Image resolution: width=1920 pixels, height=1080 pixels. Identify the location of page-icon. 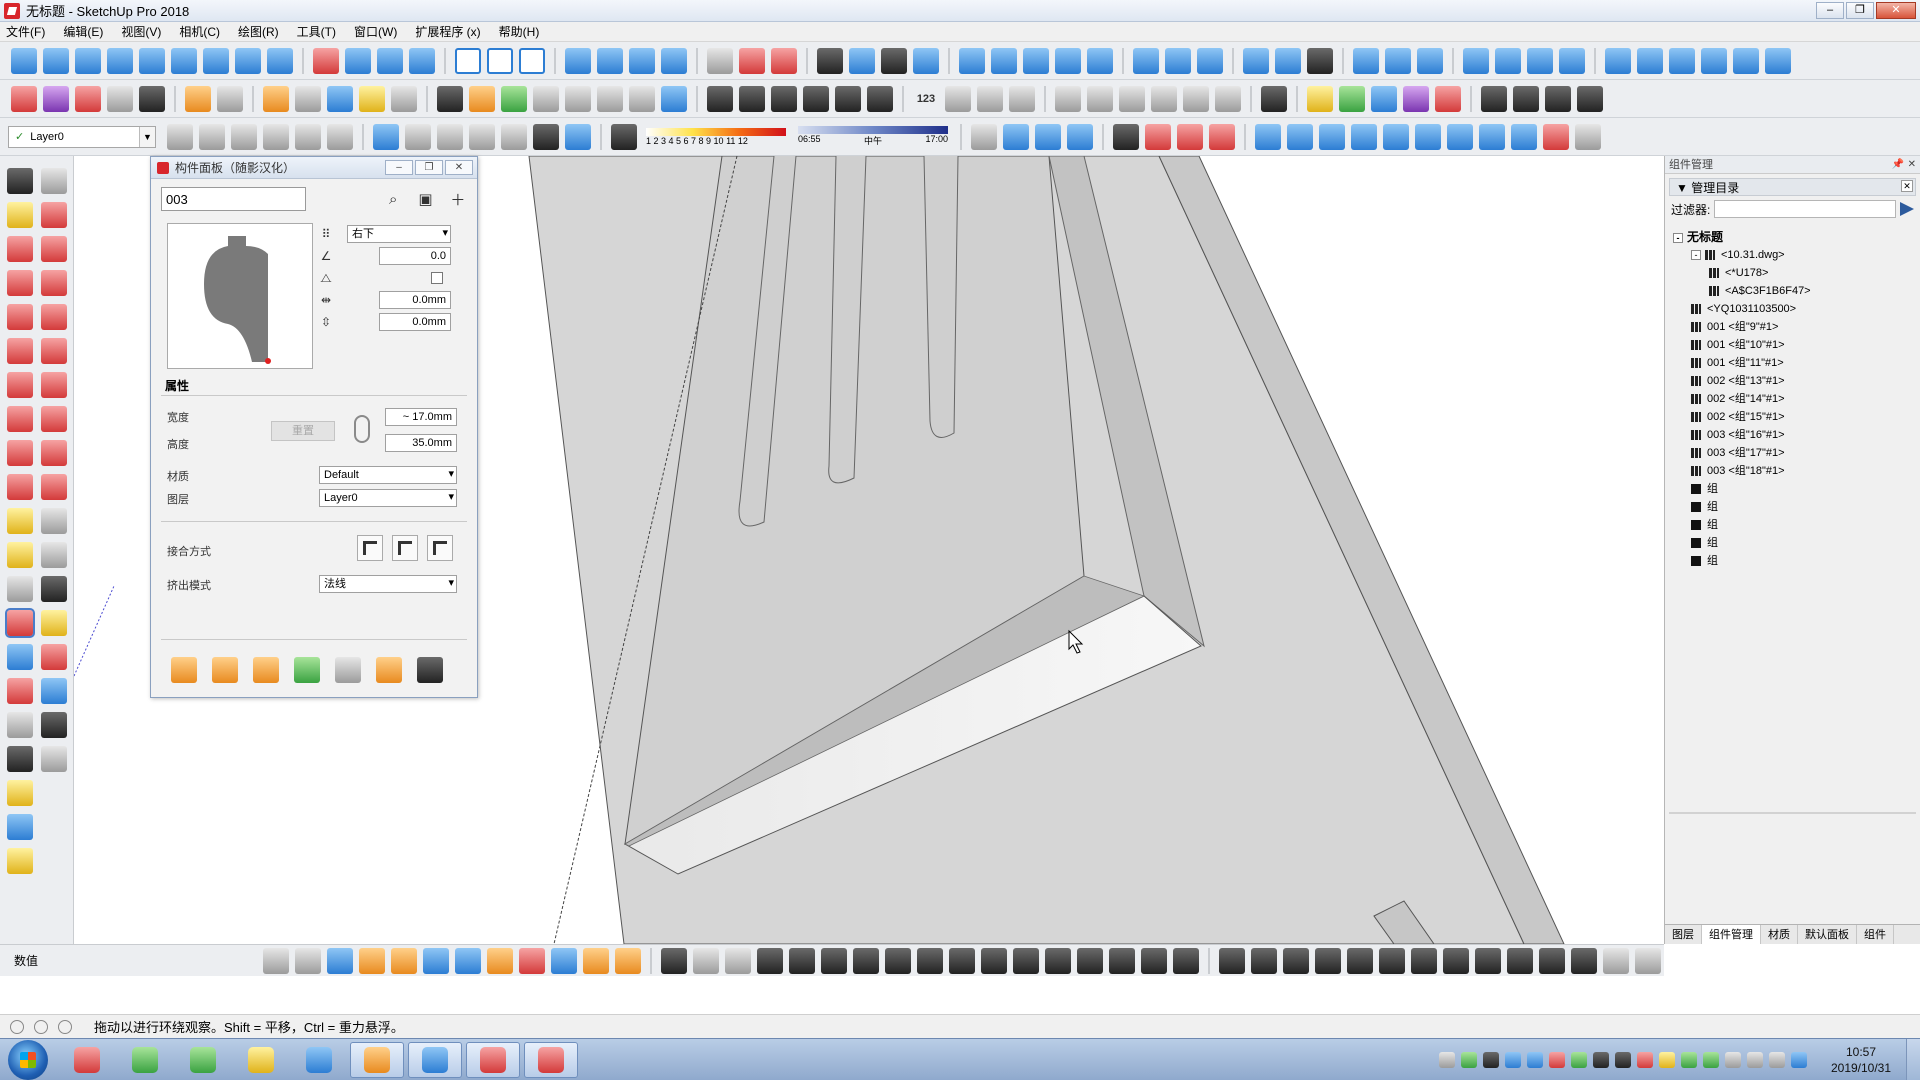
(1022, 98).